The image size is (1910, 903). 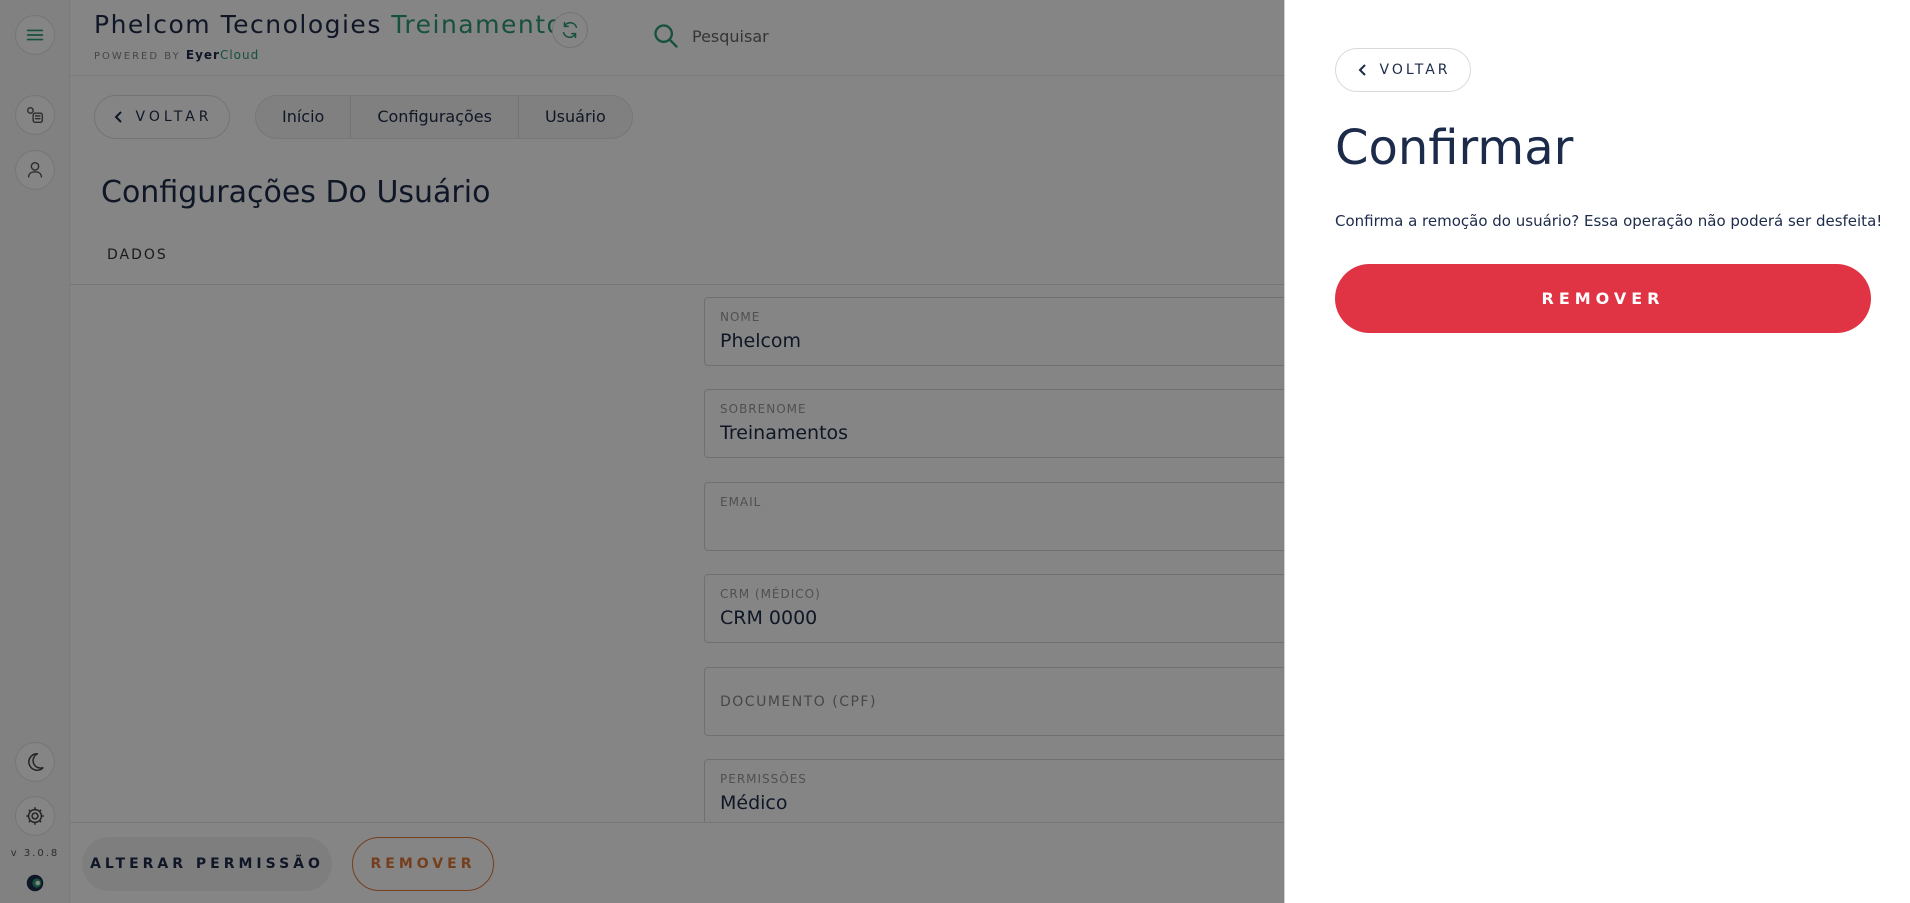 I want to click on chevron-left-icon, so click(x=1362, y=70).